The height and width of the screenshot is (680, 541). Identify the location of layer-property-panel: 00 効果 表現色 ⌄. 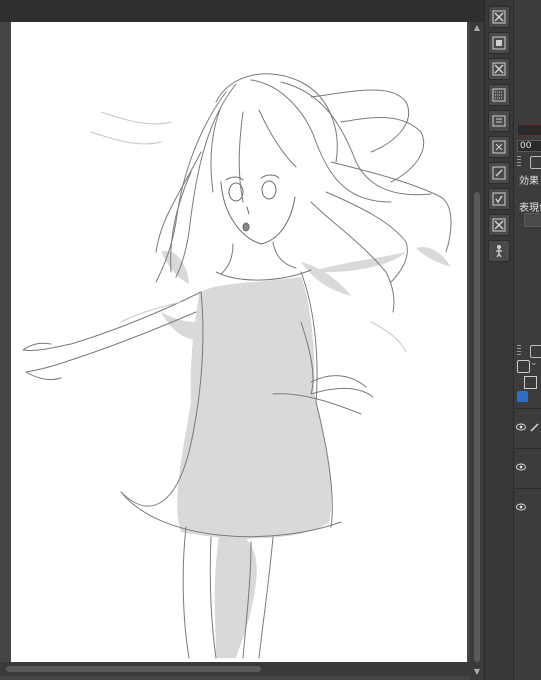
(527, 340).